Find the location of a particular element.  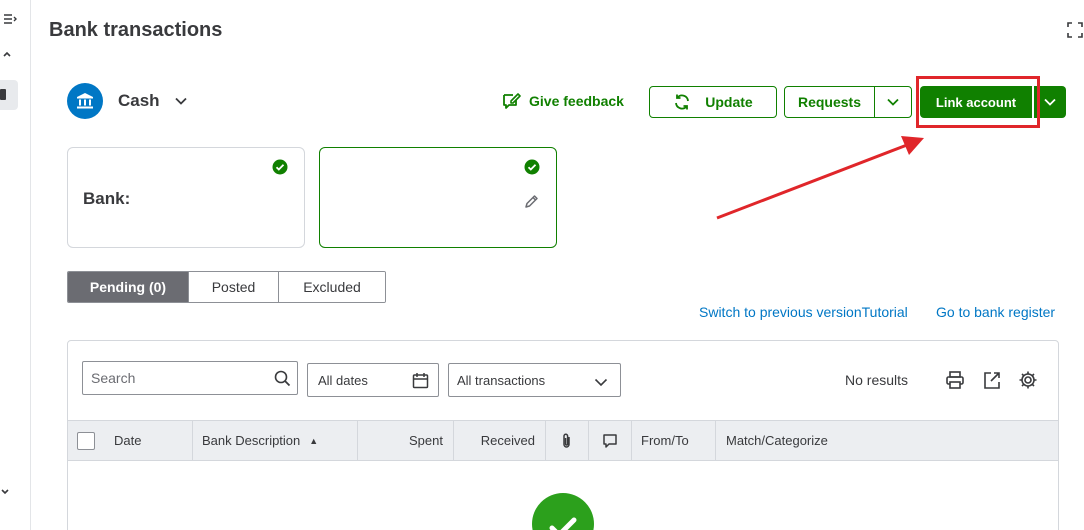

column-spent: Spent is located at coordinates (406, 440).